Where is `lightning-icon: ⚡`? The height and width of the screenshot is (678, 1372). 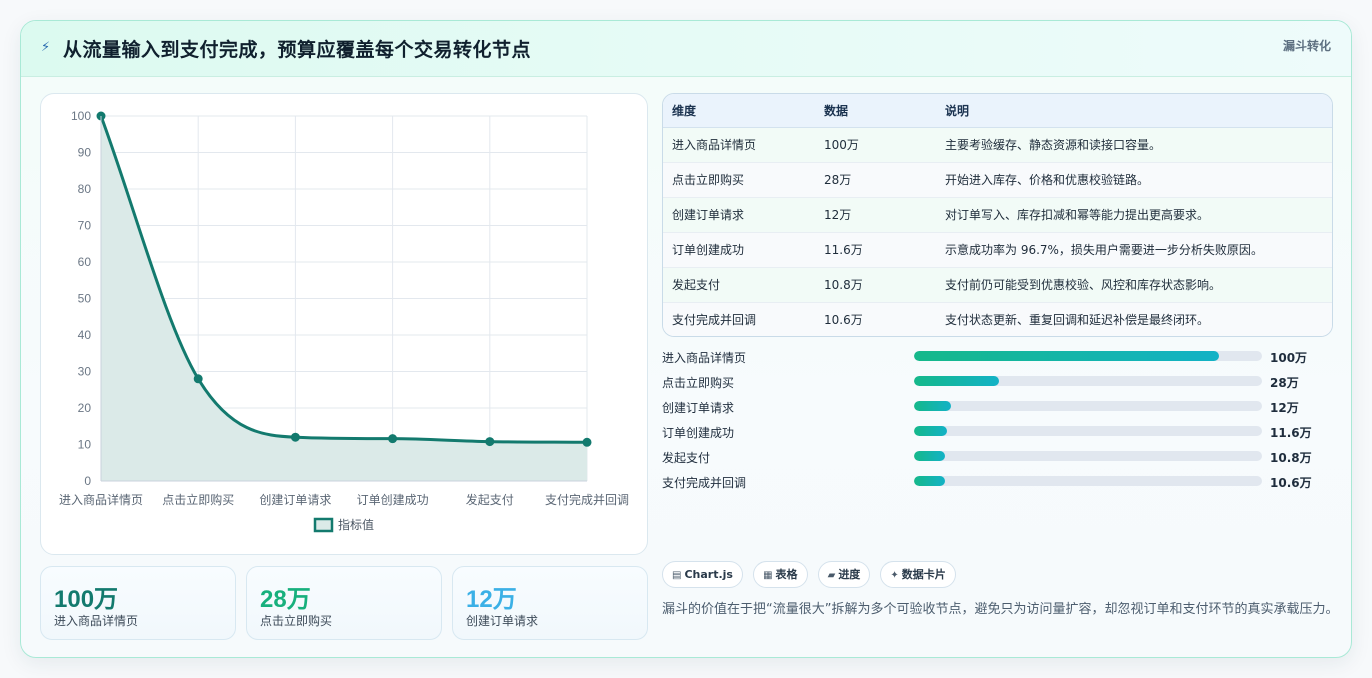 lightning-icon: ⚡ is located at coordinates (46, 47).